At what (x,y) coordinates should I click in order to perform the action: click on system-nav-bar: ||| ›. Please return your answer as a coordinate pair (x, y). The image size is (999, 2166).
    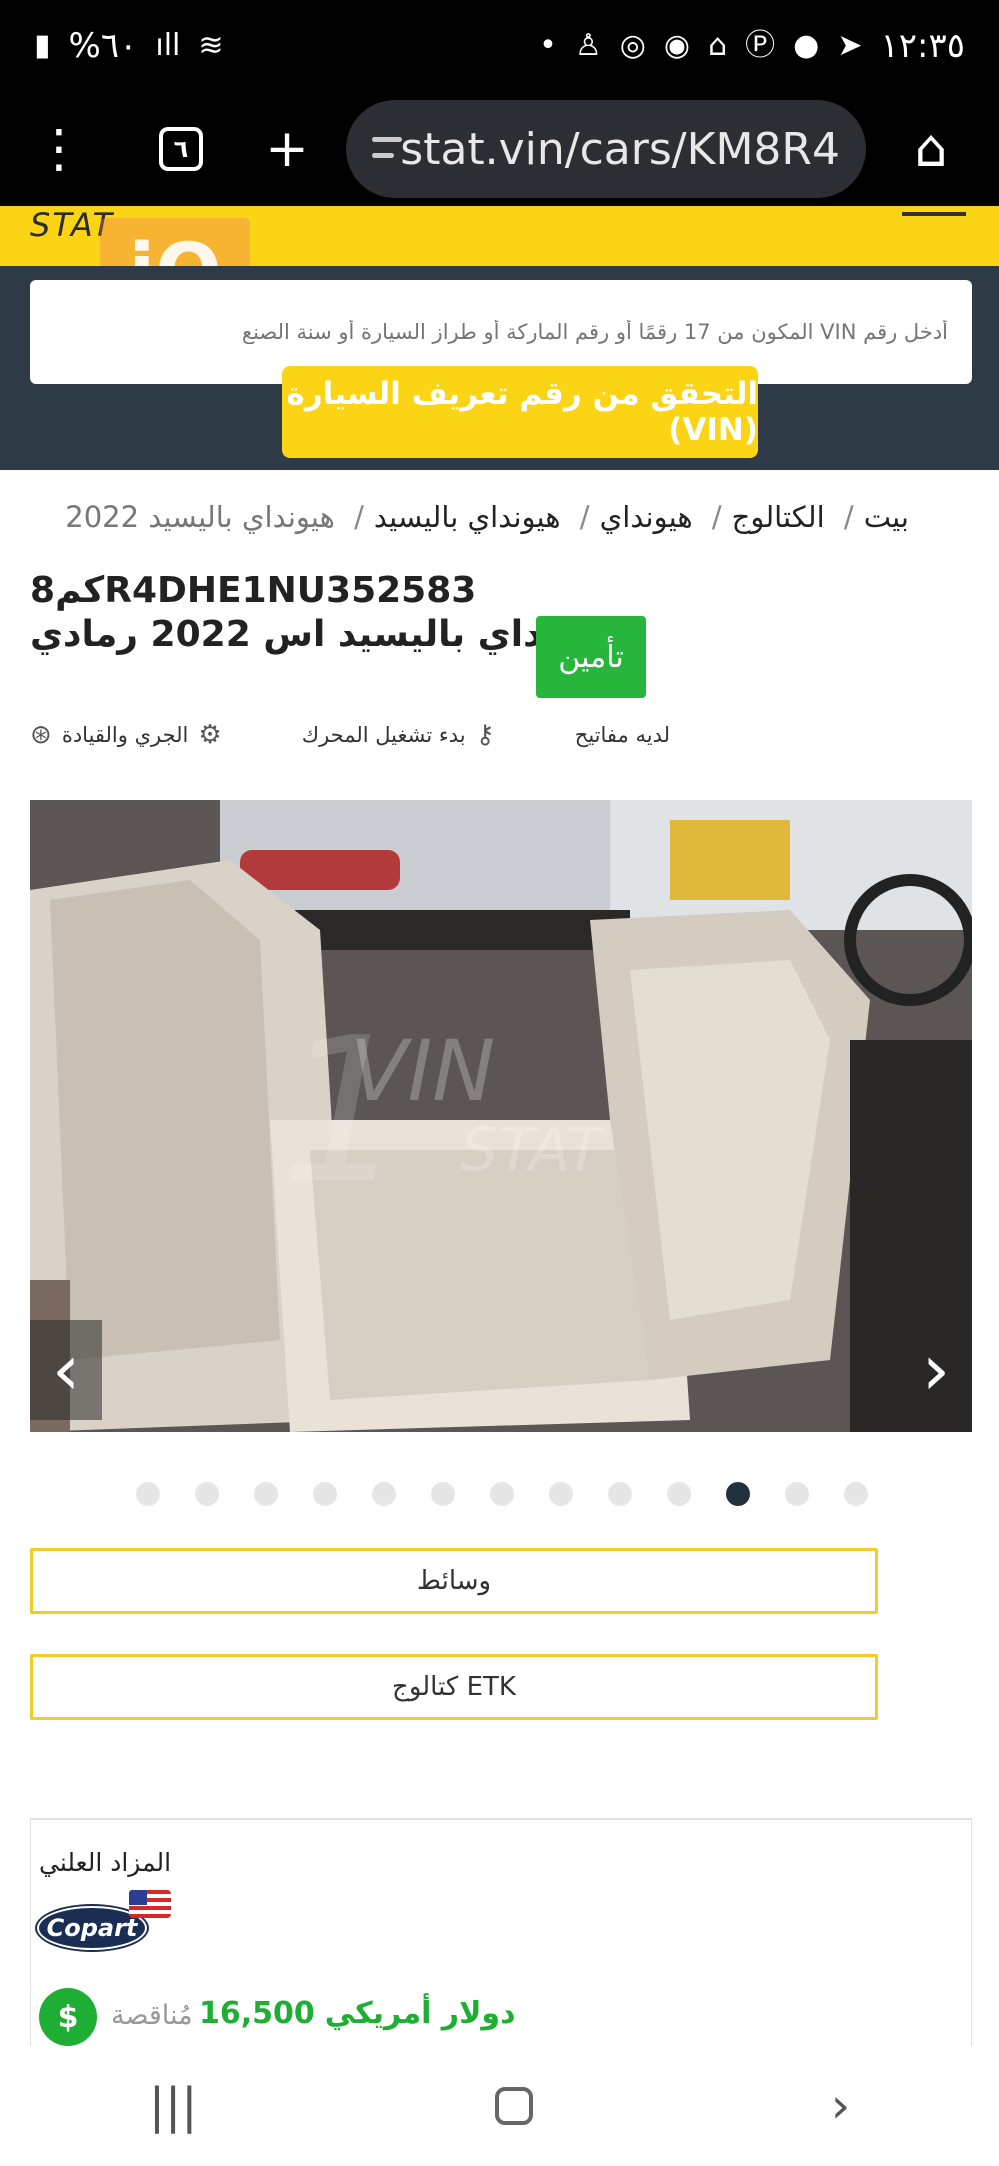
    Looking at the image, I should click on (499, 2106).